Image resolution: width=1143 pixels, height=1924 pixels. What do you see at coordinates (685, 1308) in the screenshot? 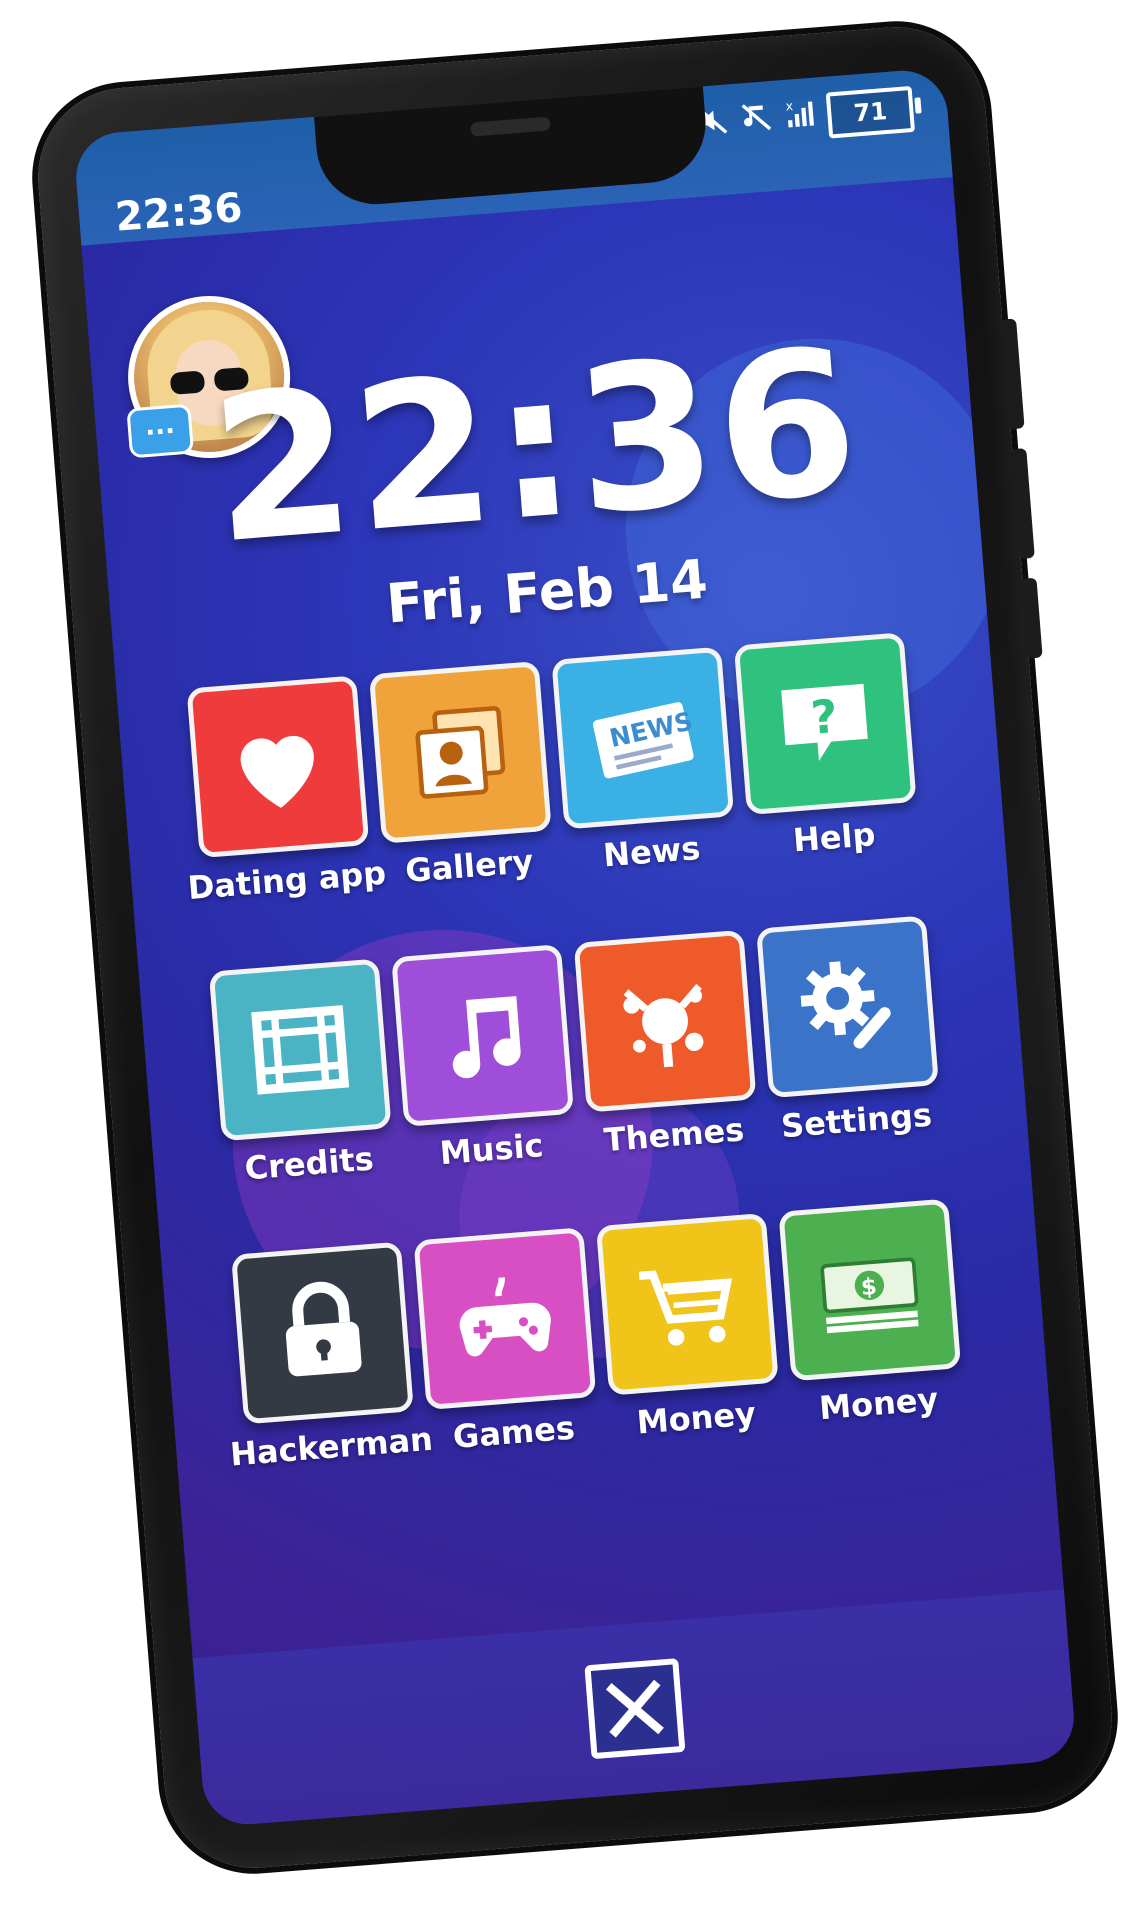
I see `cart-icon` at bounding box center [685, 1308].